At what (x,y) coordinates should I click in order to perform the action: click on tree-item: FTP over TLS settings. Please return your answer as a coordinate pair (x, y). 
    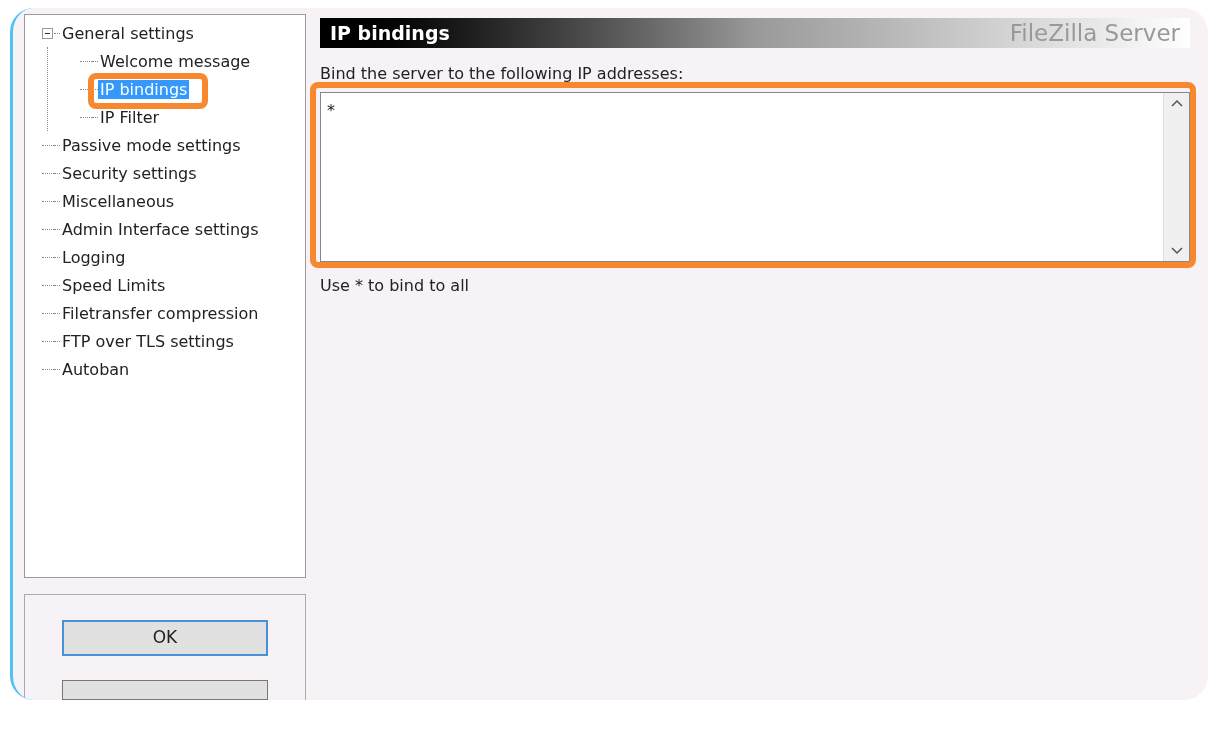
    Looking at the image, I should click on (148, 341).